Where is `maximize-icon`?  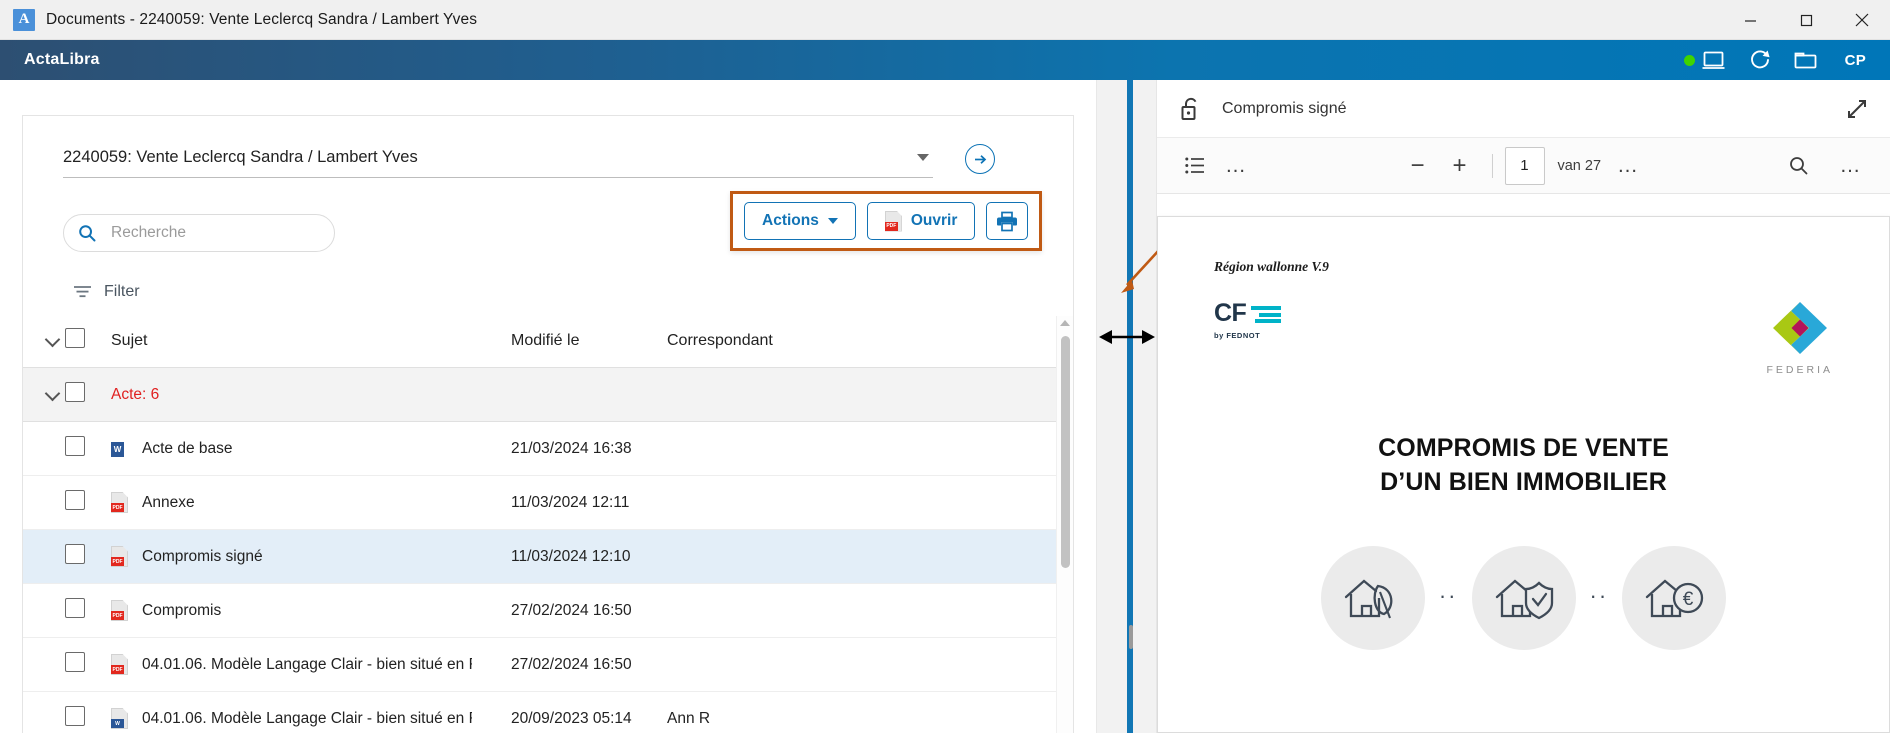
maximize-icon is located at coordinates (1806, 20).